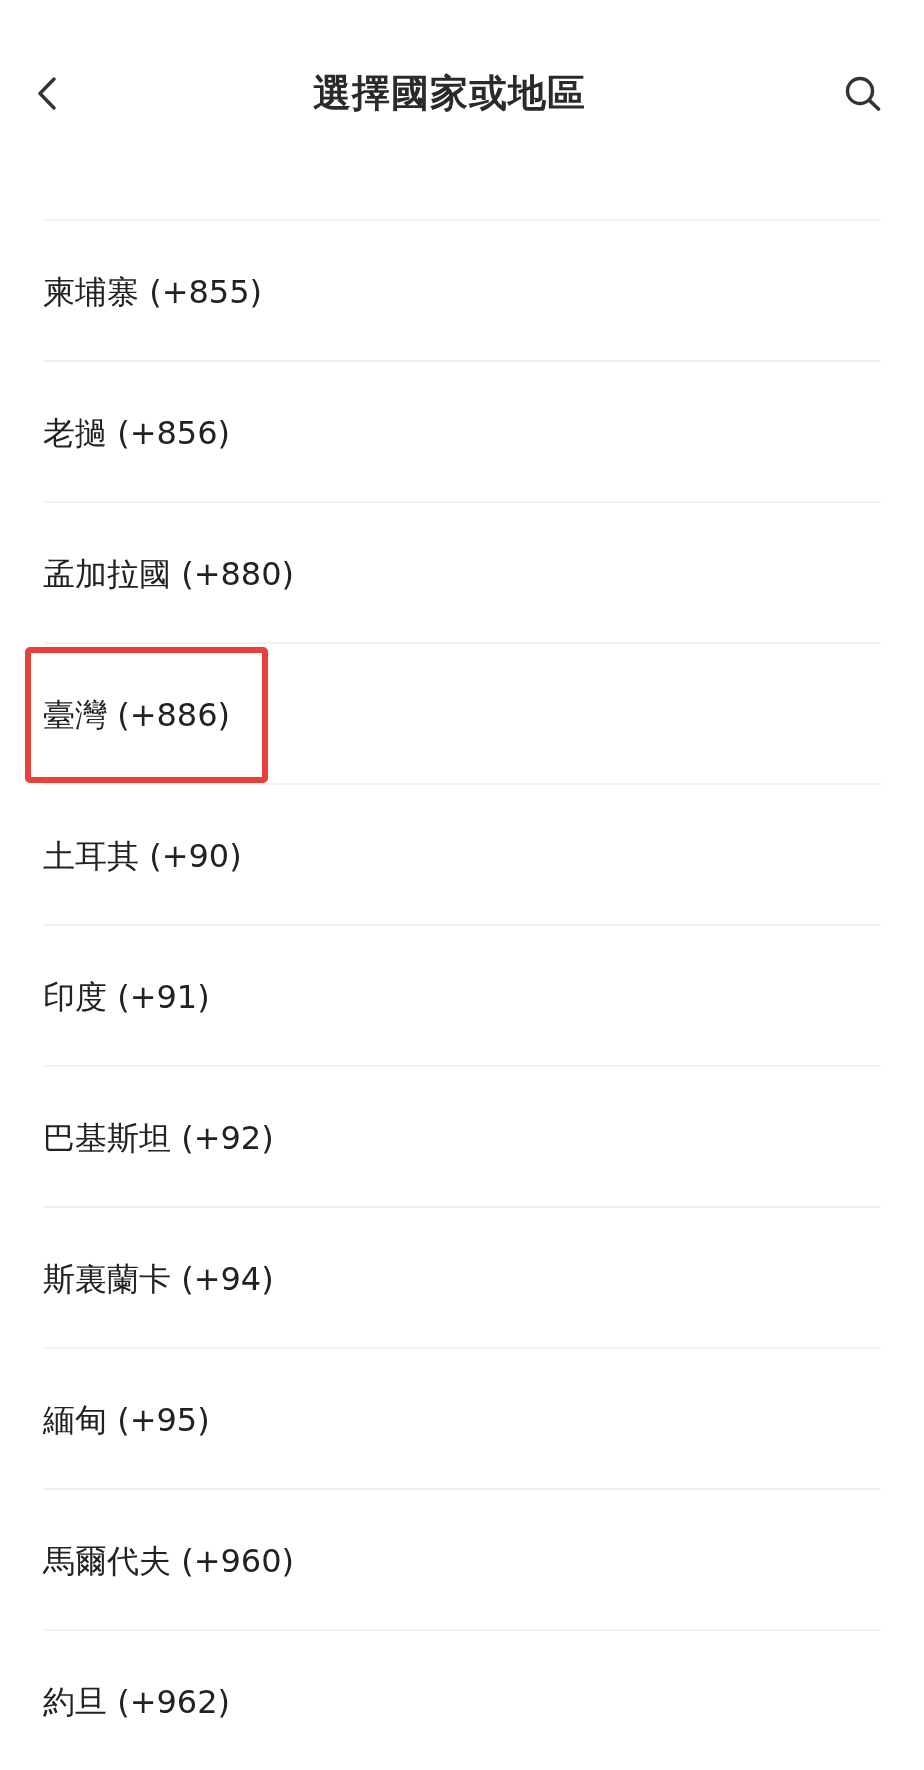 The image size is (924, 1770). I want to click on country-option: 孟加拉國 (+880), so click(462, 573).